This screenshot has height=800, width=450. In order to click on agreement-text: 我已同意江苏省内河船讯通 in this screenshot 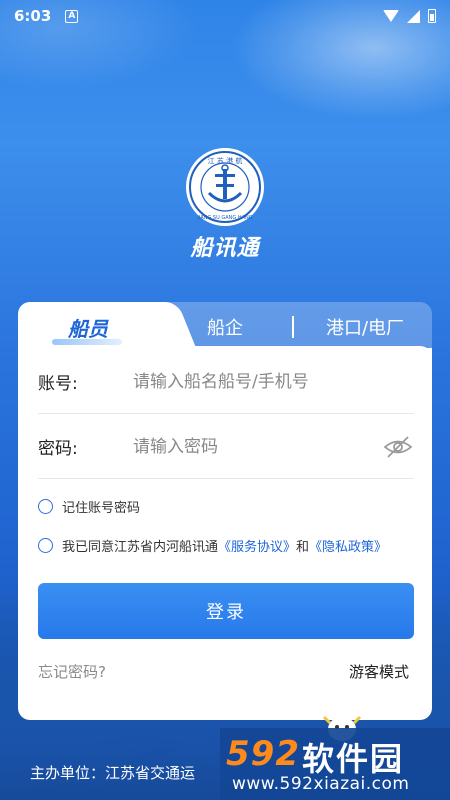, I will do `click(140, 547)`.